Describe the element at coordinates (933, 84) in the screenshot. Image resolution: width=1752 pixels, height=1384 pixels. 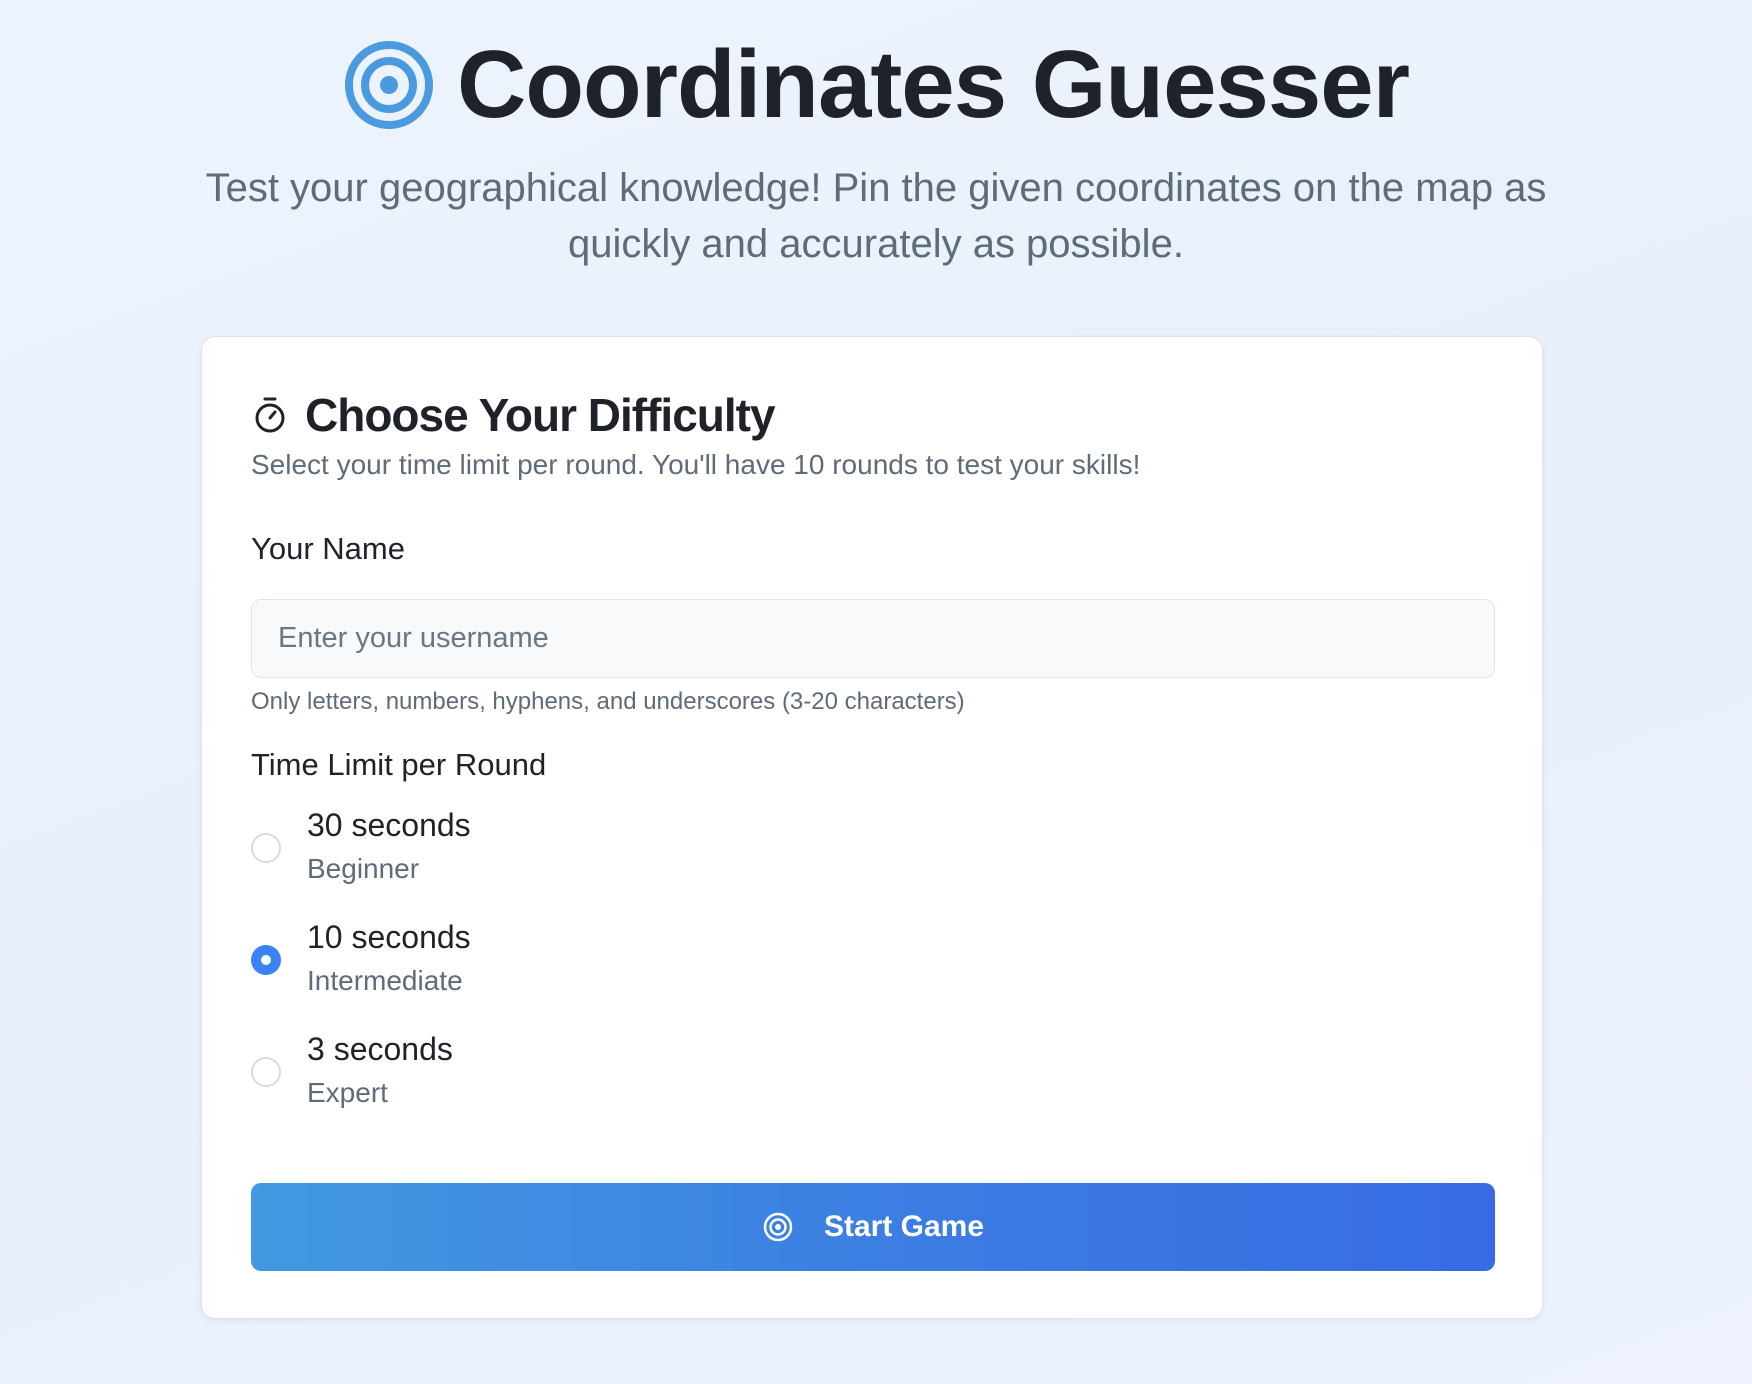
I see `page-title: Coordinates Guesser` at that location.